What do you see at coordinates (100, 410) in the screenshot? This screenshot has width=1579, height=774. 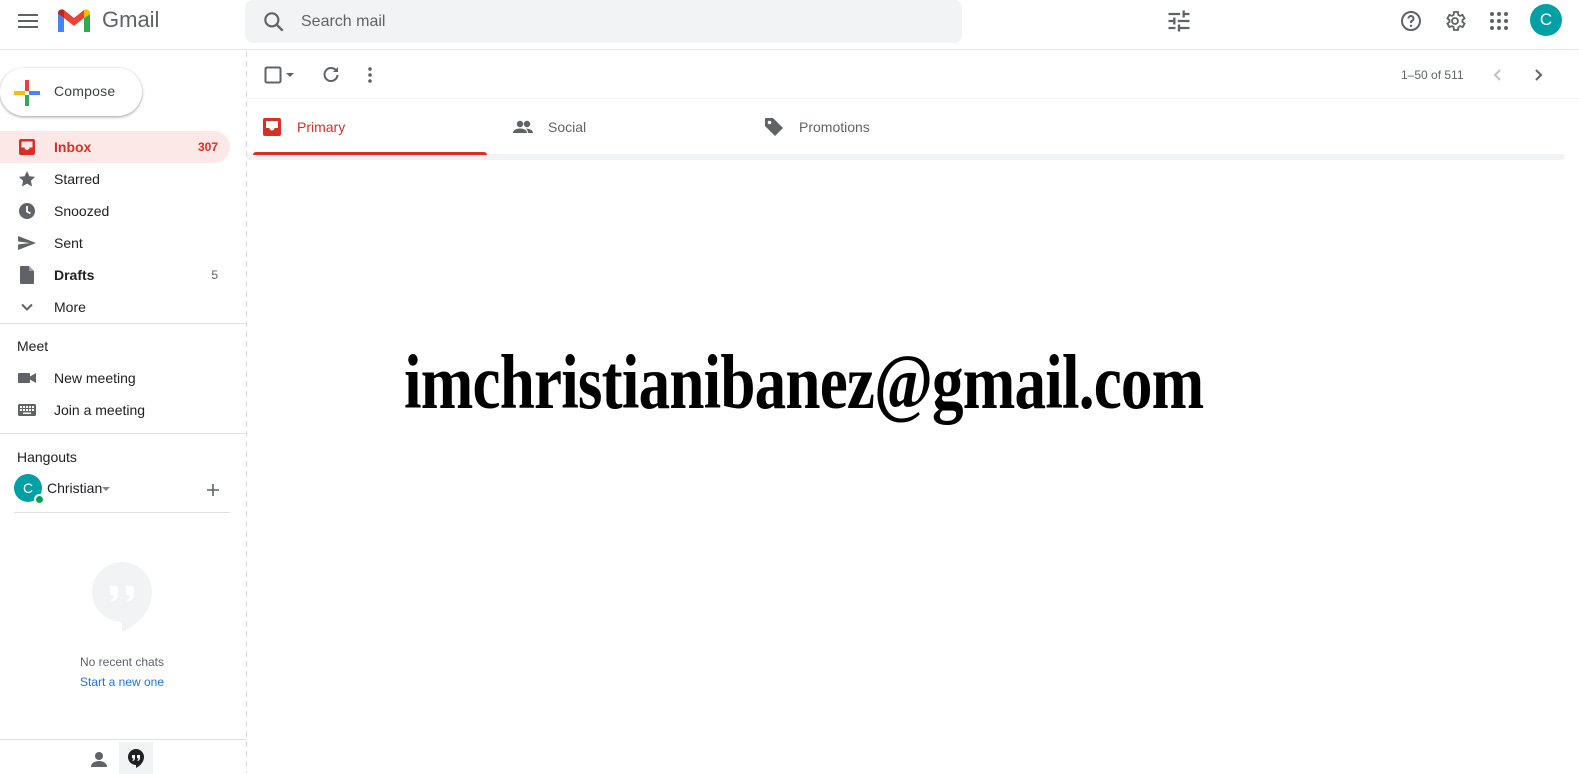 I see `join-meeting-label: Join a meeting` at bounding box center [100, 410].